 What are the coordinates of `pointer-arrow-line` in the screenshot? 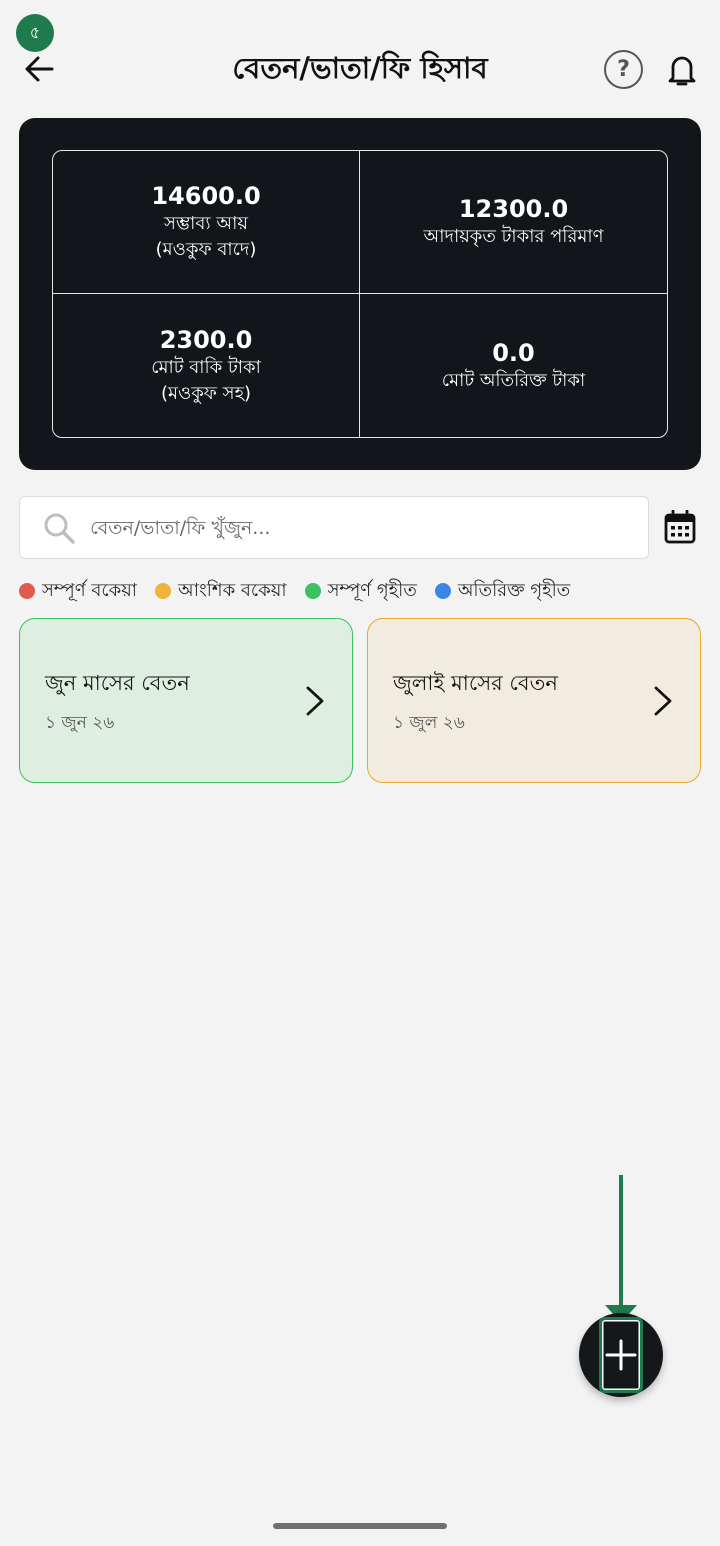 It's located at (621, 1241).